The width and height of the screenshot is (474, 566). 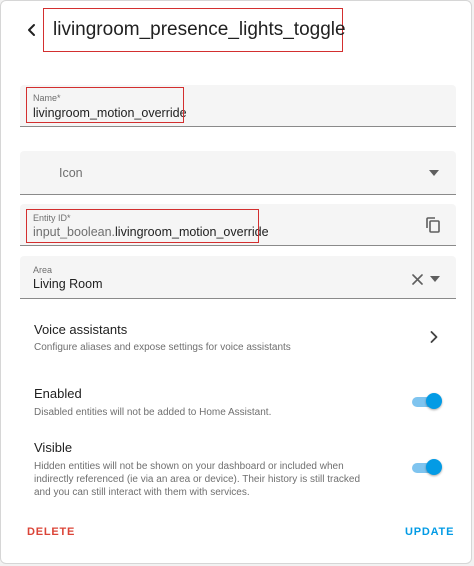 What do you see at coordinates (434, 401) in the screenshot?
I see `enabled-toggle-thumb` at bounding box center [434, 401].